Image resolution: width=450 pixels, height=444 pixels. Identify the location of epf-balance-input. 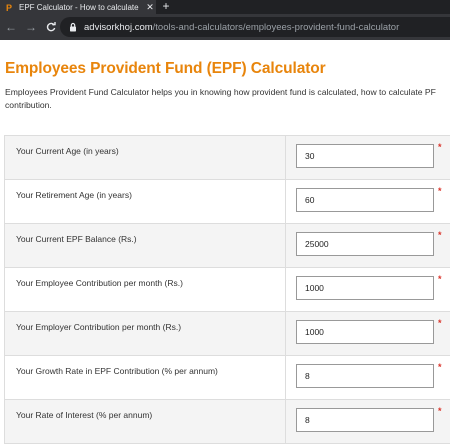
(365, 244).